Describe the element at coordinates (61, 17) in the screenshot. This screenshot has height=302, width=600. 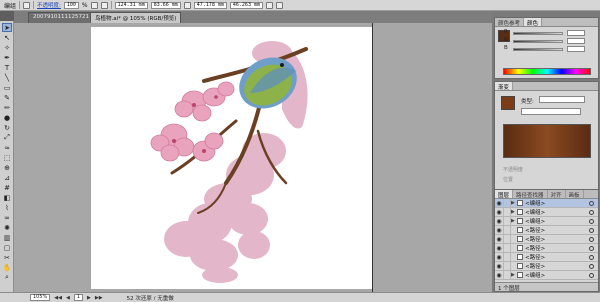
I see `document-tab-1: 2007910111125721` at that location.